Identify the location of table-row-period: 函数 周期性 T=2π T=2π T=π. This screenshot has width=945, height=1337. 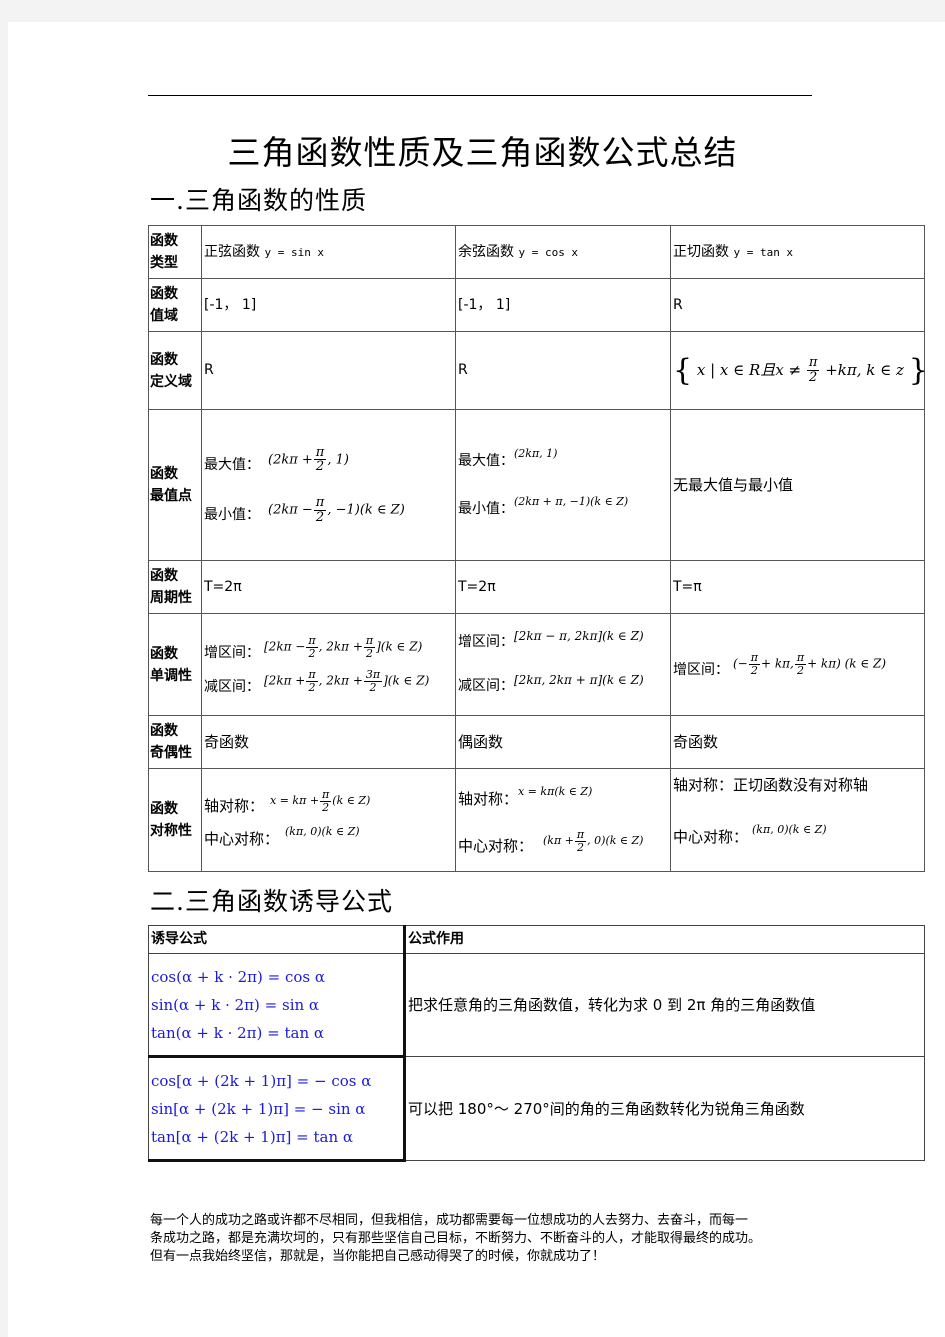
(536, 587).